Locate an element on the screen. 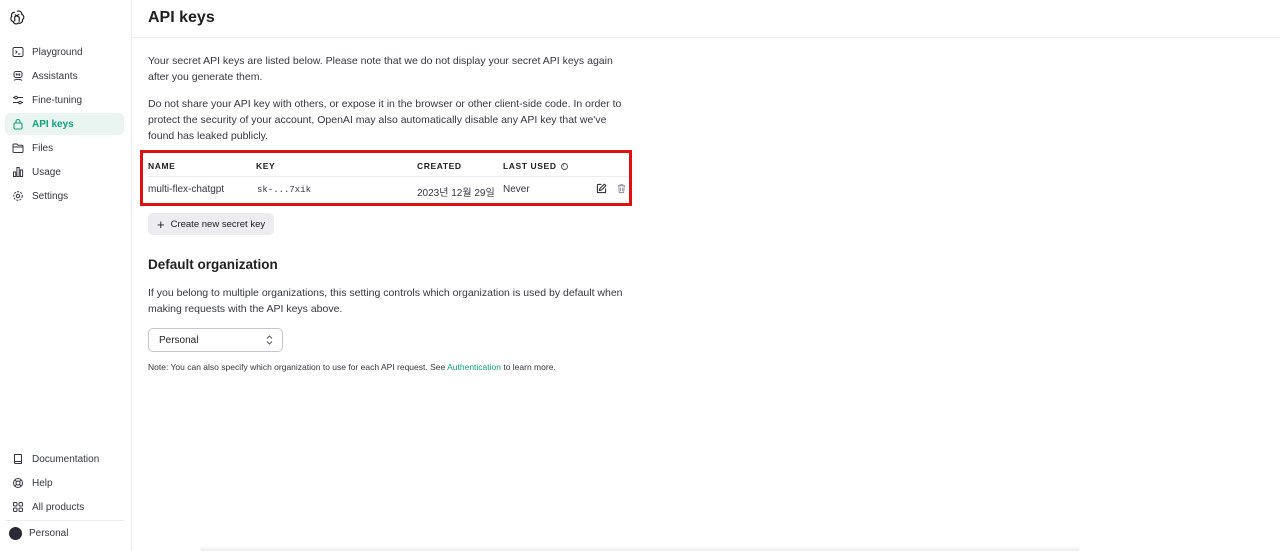 The image size is (1280, 551). org-switcher: Personal is located at coordinates (38, 533).